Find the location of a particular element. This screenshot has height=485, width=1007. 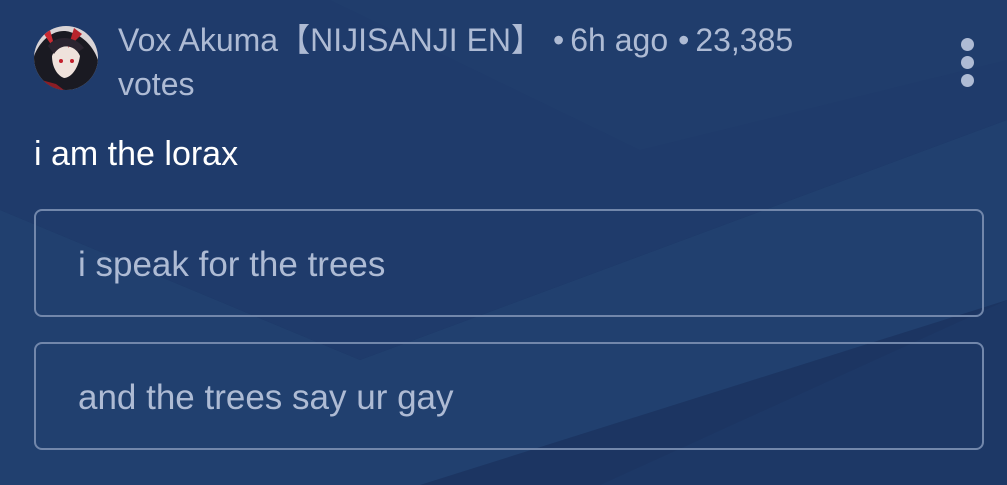

poll-question: i am the lorax is located at coordinates (136, 154).